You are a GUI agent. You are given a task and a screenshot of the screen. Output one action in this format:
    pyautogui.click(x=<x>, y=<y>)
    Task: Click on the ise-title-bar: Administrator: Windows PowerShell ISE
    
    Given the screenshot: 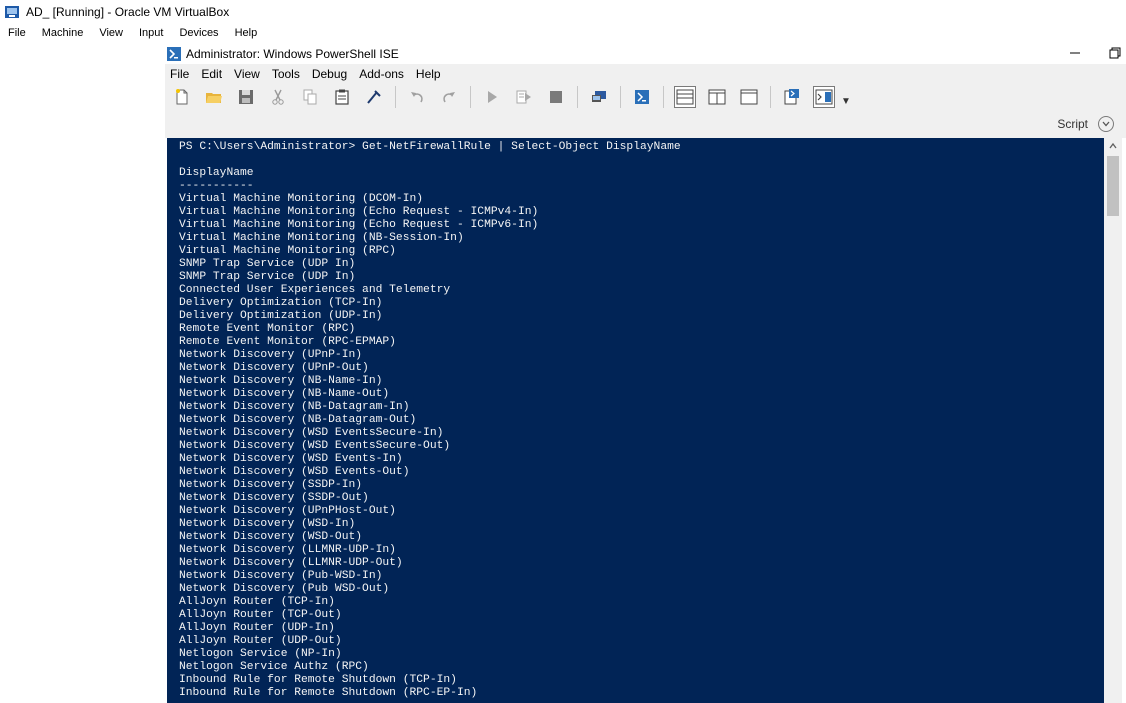 What is the action you would take?
    pyautogui.click(x=645, y=53)
    